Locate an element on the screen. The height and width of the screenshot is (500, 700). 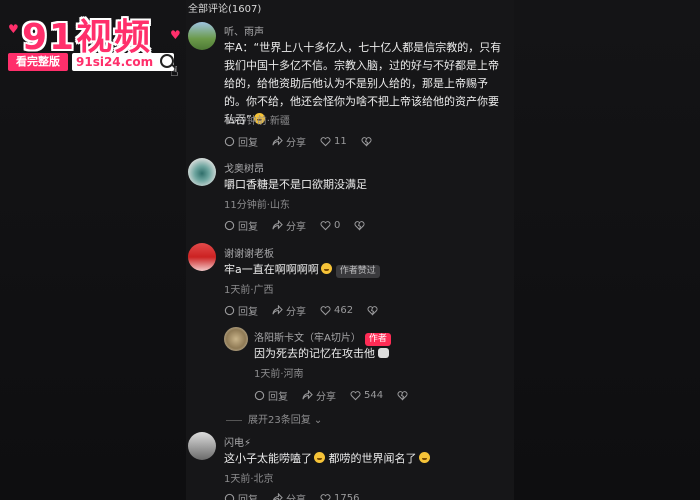
watermark-logo: ♥ ♥ 91视频 看完整版 91si24.com ☝ is located at coordinates (93, 45).